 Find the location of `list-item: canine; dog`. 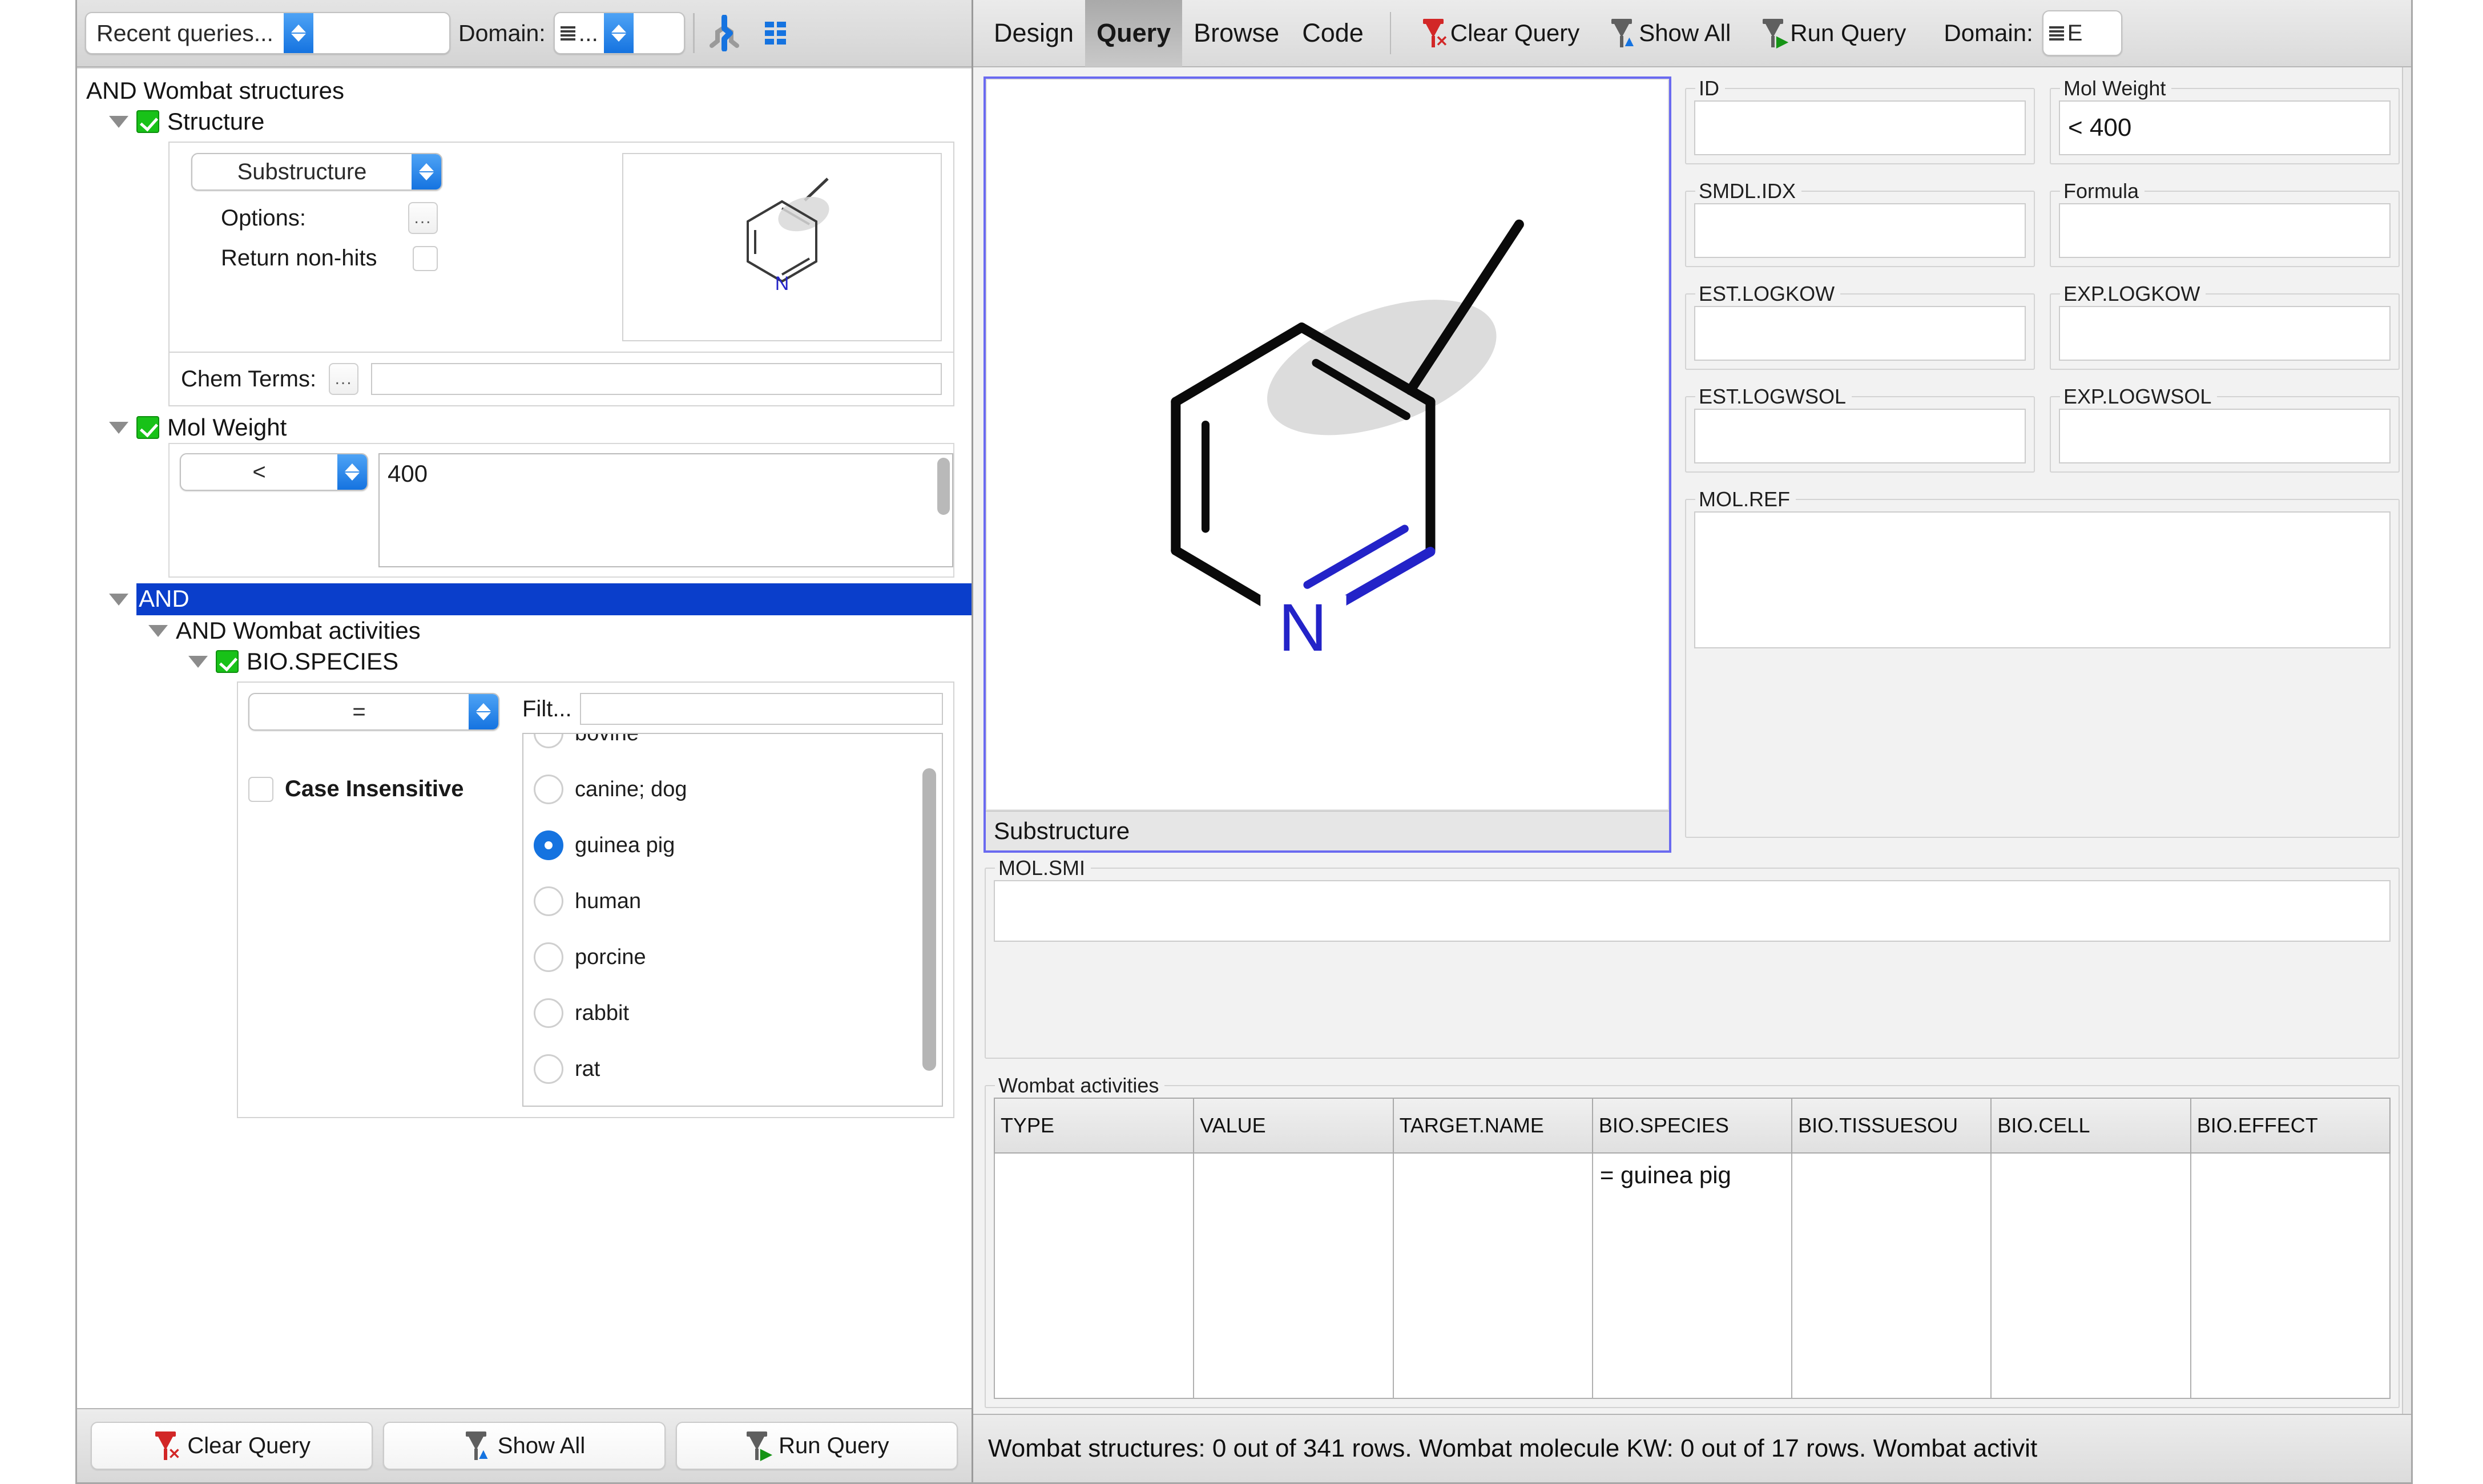

list-item: canine; dog is located at coordinates (732, 789).